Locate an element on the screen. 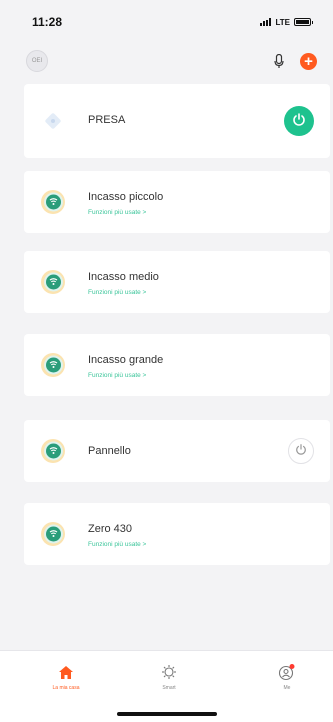  profile-icon is located at coordinates (287, 672).